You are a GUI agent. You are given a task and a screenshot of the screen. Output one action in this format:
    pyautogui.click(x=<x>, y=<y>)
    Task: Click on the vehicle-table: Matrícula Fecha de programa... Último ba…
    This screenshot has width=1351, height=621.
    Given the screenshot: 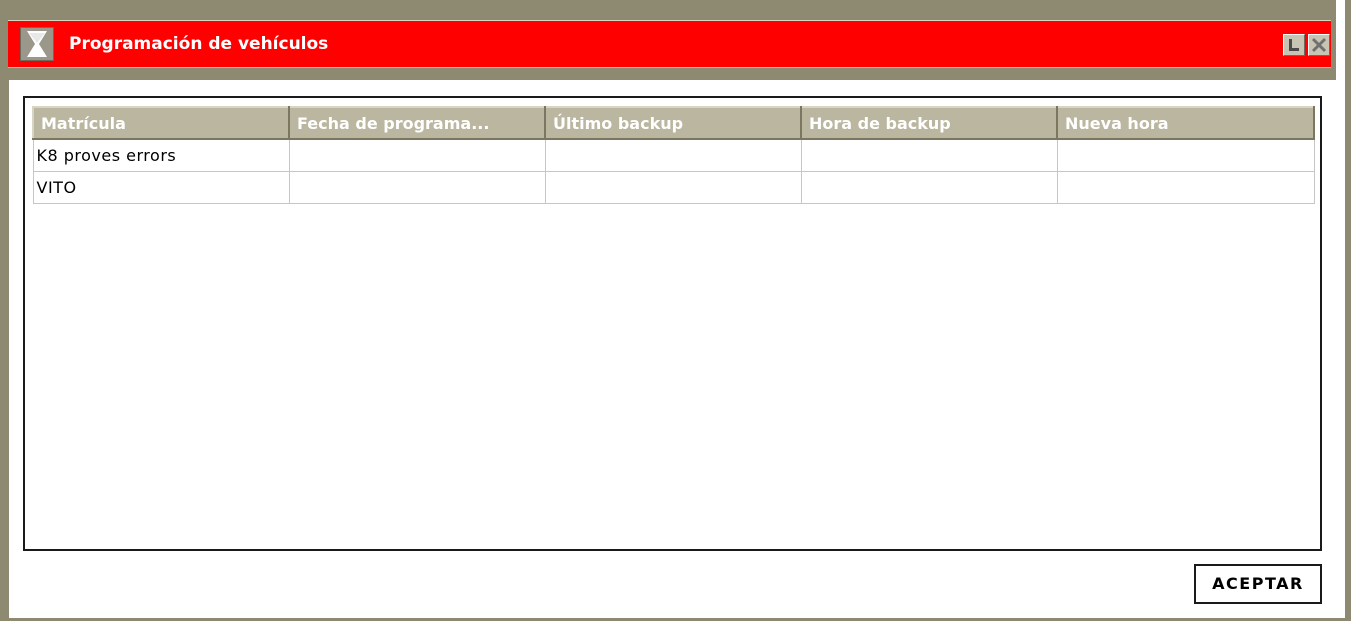 What is the action you would take?
    pyautogui.click(x=673, y=155)
    